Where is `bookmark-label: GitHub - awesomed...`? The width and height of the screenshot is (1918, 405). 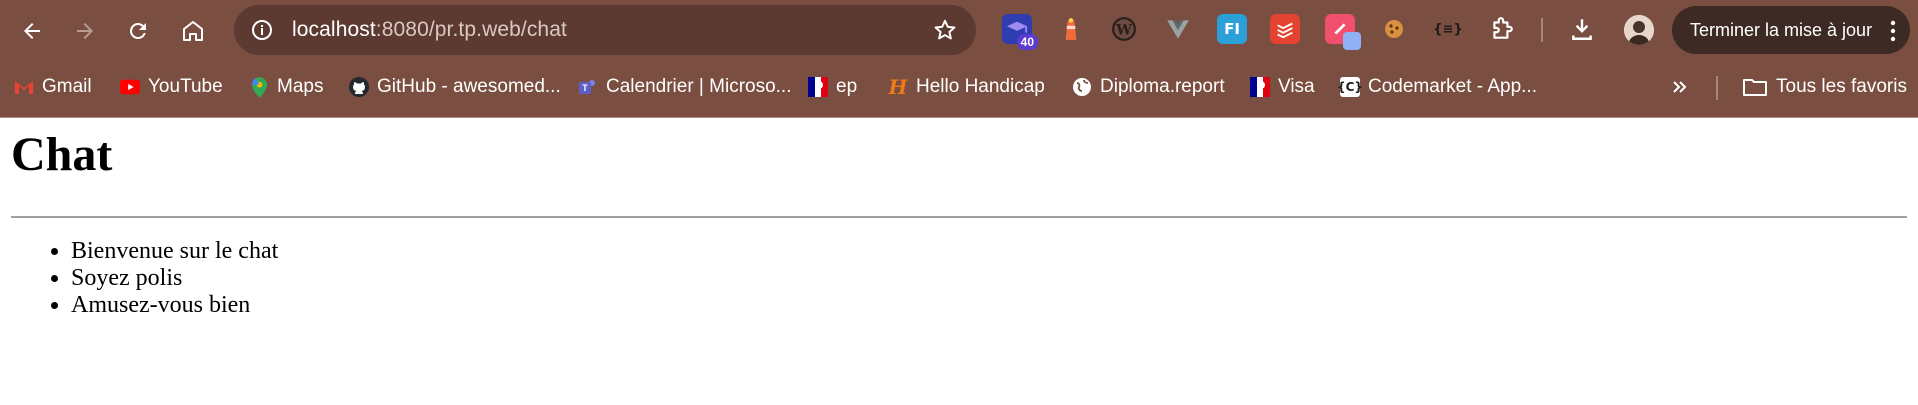 bookmark-label: GitHub - awesomed... is located at coordinates (469, 86).